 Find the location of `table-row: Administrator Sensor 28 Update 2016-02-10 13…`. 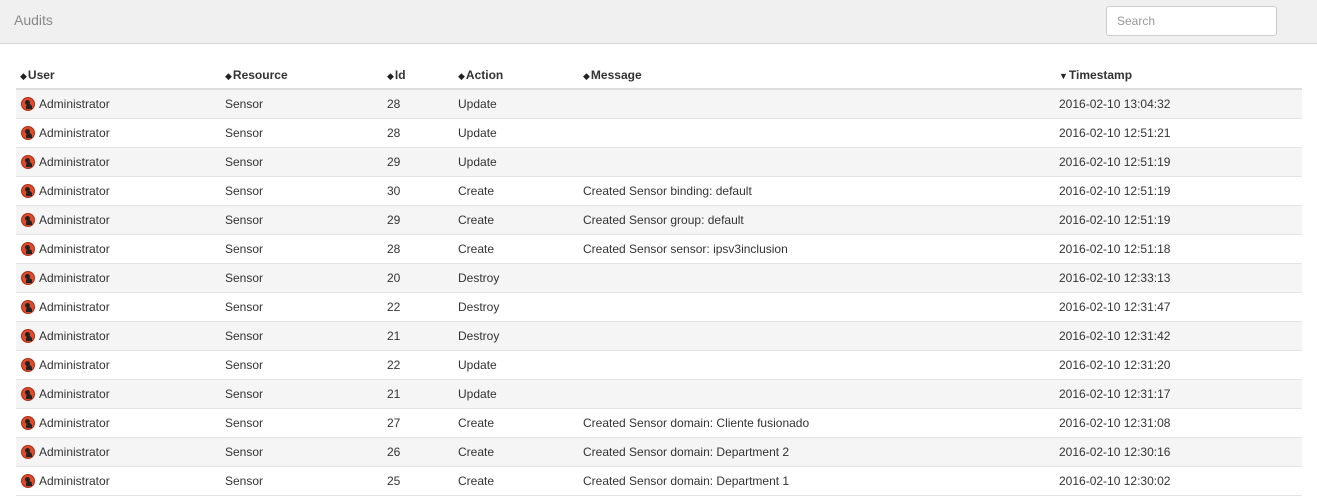

table-row: Administrator Sensor 28 Update 2016-02-10 13… is located at coordinates (659, 104).